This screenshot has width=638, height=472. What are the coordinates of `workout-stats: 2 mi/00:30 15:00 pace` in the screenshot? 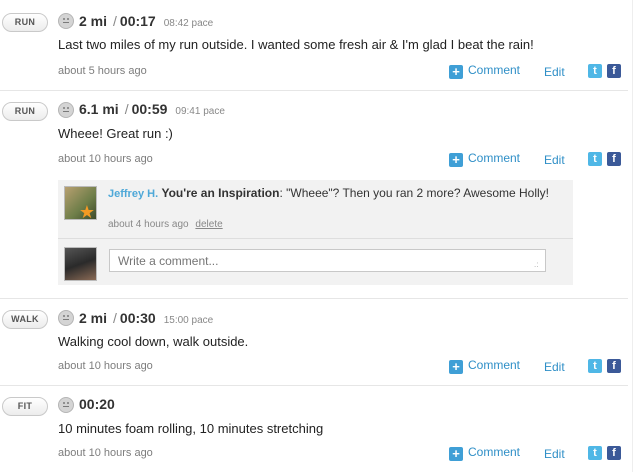 It's located at (146, 318).